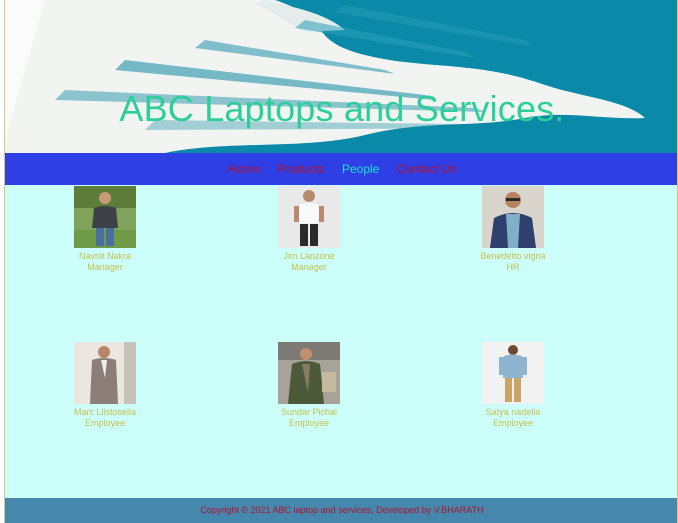  What do you see at coordinates (426, 169) in the screenshot?
I see `nav-contact-link: Contact Us` at bounding box center [426, 169].